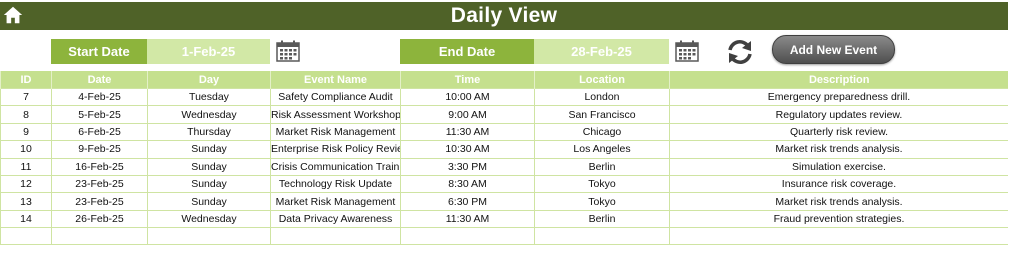 The width and height of the screenshot is (1024, 261). What do you see at coordinates (602, 97) in the screenshot?
I see `cell-location: London` at bounding box center [602, 97].